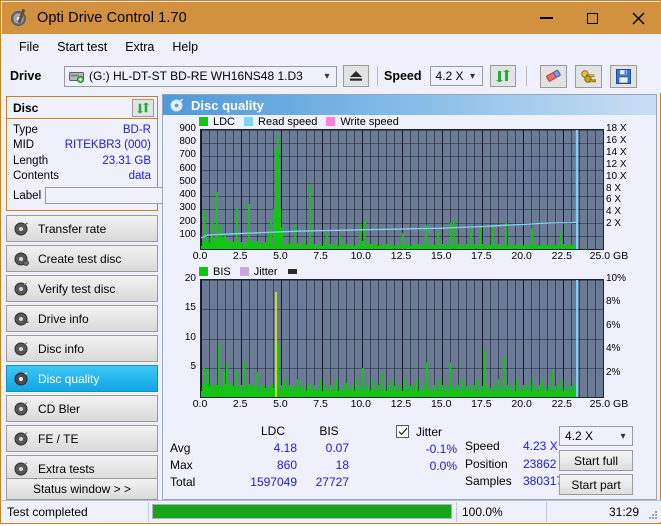 This screenshot has height=526, width=661. I want to click on minimize-button, so click(546, 18).